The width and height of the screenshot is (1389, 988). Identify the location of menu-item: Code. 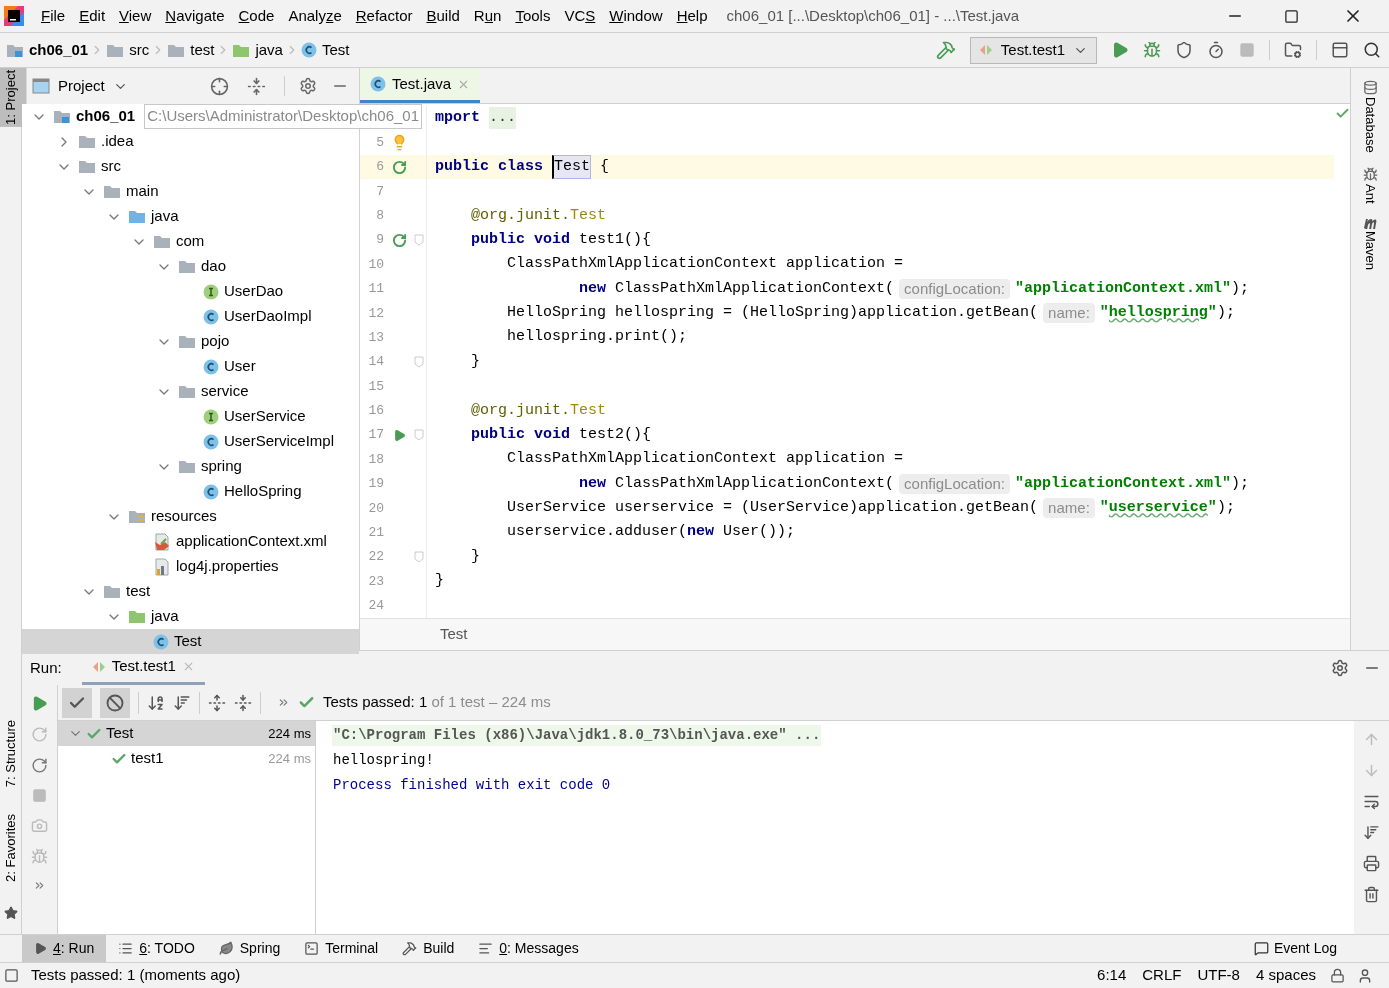
(256, 16).